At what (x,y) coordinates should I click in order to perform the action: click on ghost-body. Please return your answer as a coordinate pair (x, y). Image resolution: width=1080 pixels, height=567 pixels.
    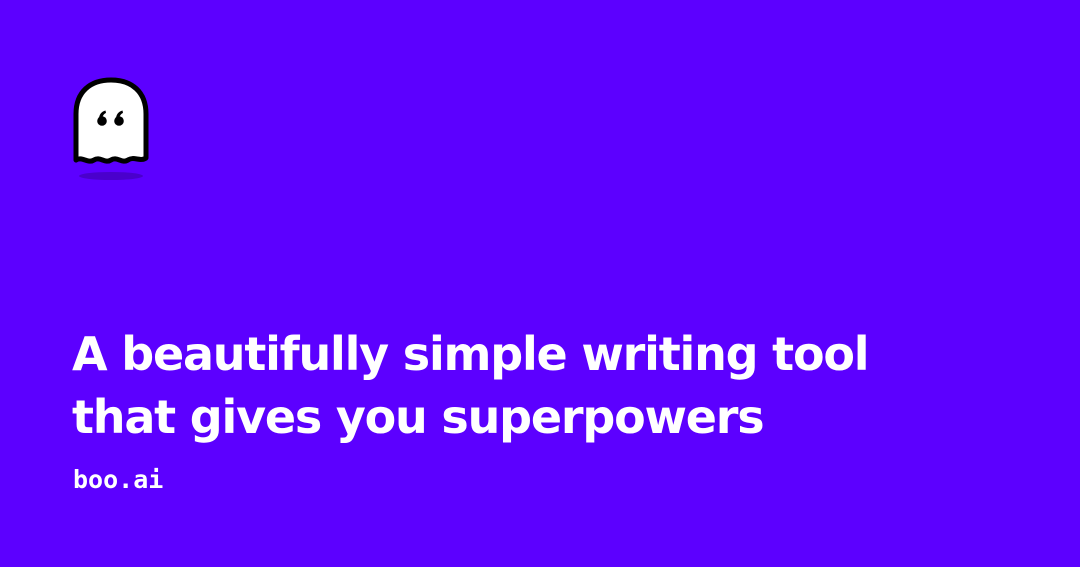
    Looking at the image, I should click on (111, 120).